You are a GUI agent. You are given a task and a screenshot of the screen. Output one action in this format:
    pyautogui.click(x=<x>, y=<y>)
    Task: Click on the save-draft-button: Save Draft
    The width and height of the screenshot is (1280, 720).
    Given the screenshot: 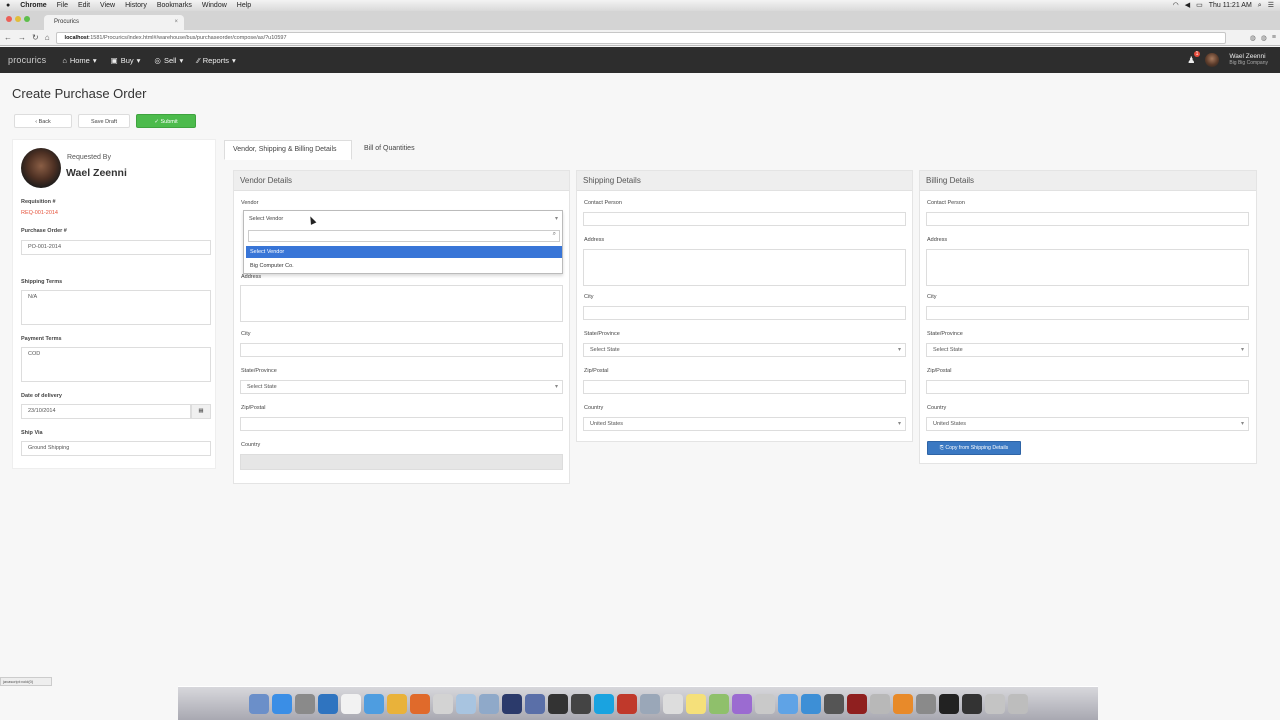 What is the action you would take?
    pyautogui.click(x=104, y=121)
    